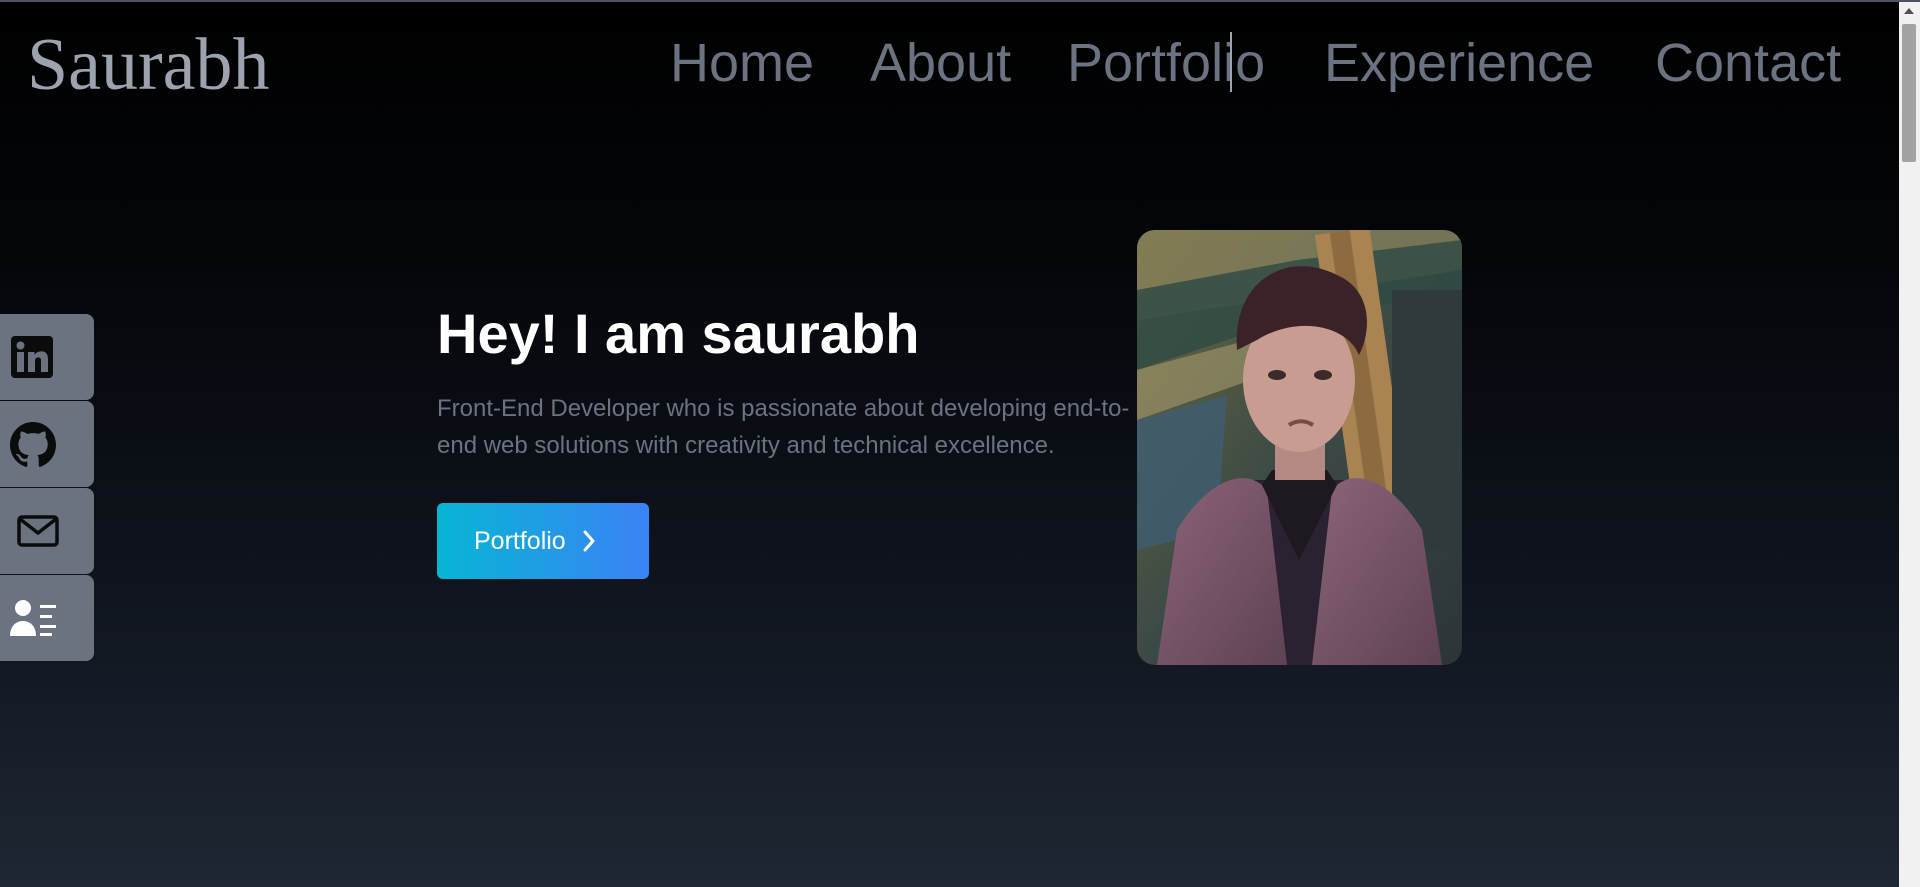 This screenshot has height=887, width=1920. What do you see at coordinates (678, 333) in the screenshot?
I see `hero-headline: Hey! I am saurabh` at bounding box center [678, 333].